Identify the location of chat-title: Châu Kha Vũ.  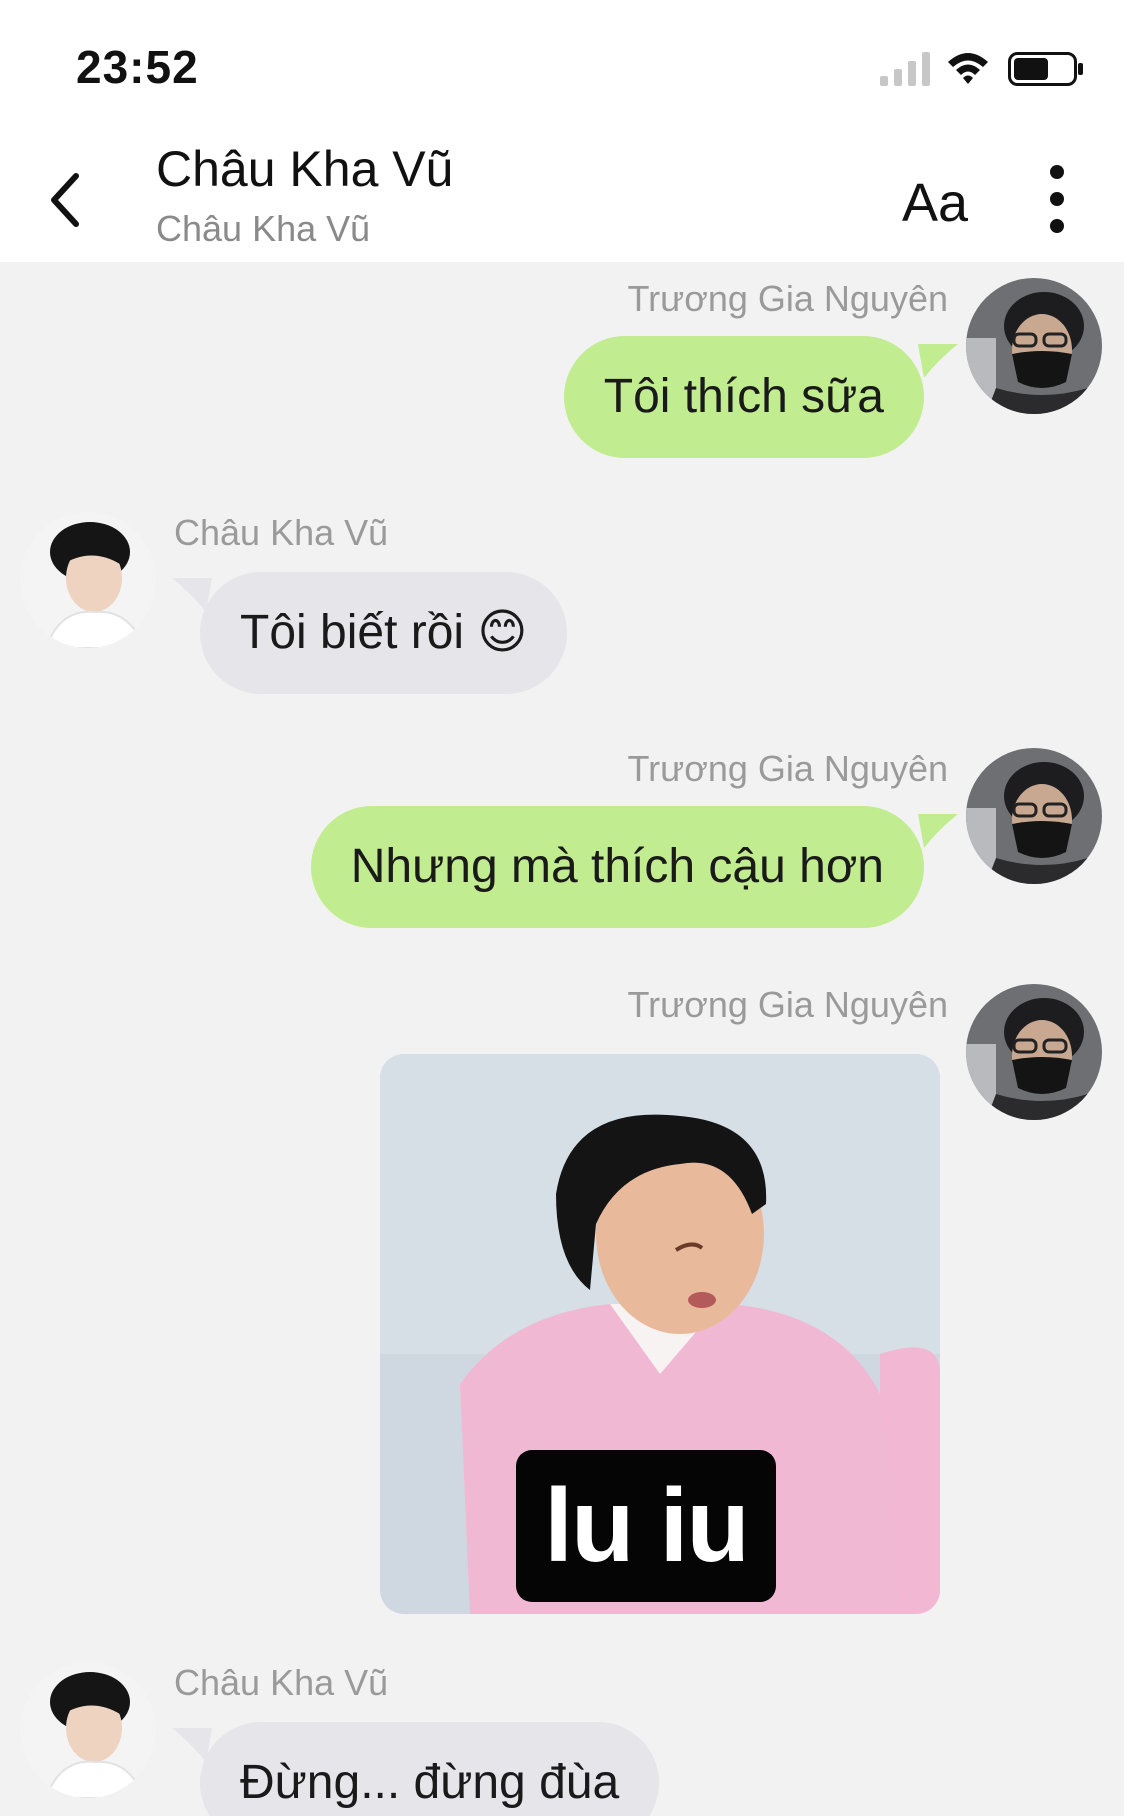
(304, 169).